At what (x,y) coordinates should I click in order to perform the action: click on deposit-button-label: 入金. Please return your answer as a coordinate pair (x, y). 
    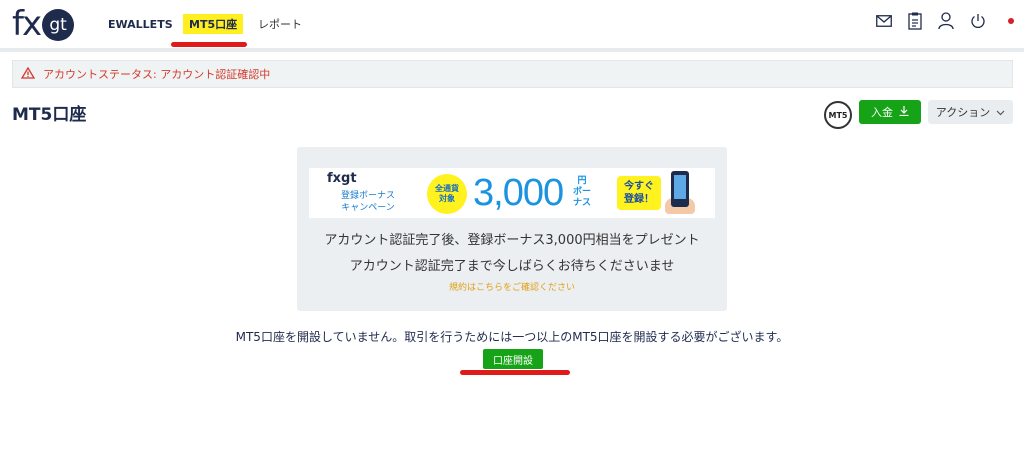
    Looking at the image, I should click on (882, 112).